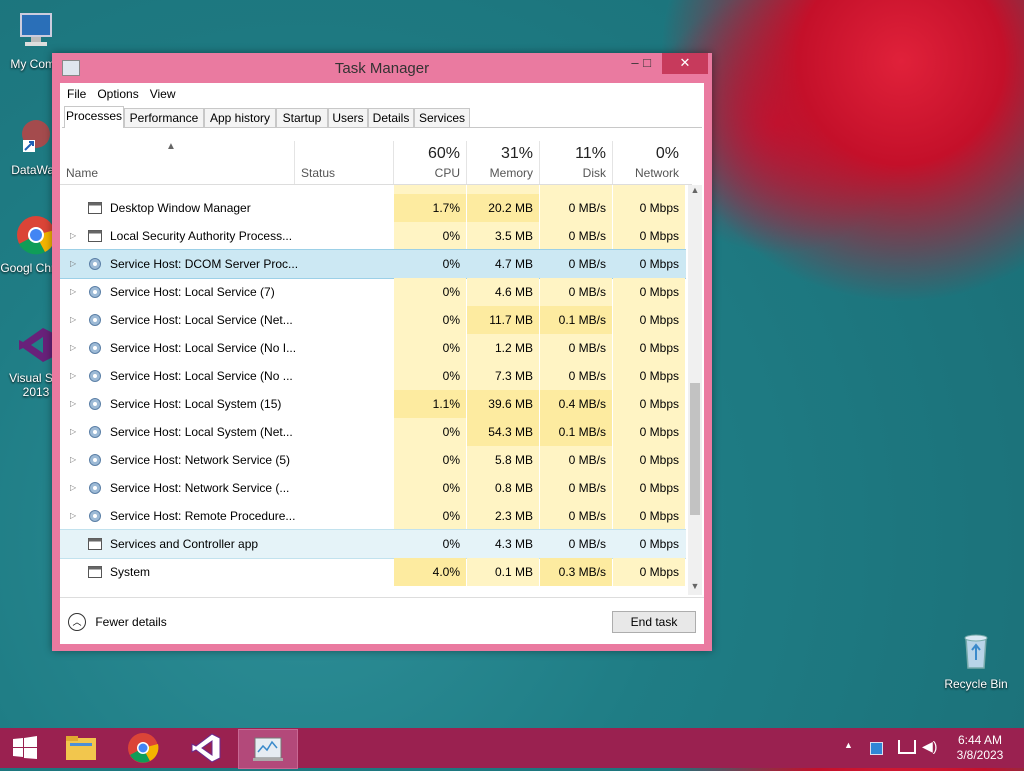 The height and width of the screenshot is (771, 1024). What do you see at coordinates (848, 745) in the screenshot?
I see `show-hidden-icons-icon: ▲` at bounding box center [848, 745].